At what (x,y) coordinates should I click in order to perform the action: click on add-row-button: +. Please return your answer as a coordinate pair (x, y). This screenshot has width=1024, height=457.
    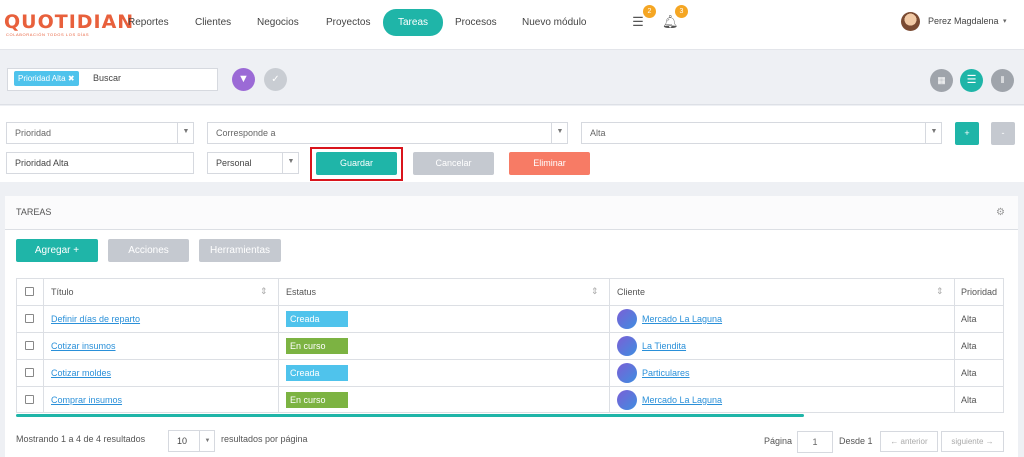
    Looking at the image, I should click on (967, 133).